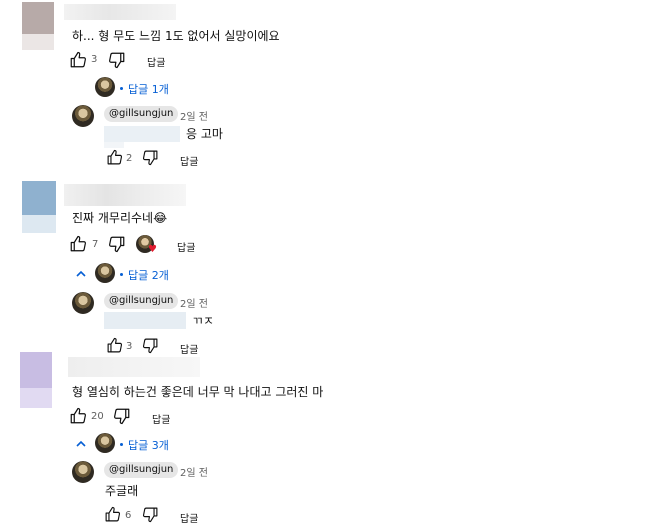 The width and height of the screenshot is (658, 532). I want to click on replies-toggle: 답글 3개, so click(148, 445).